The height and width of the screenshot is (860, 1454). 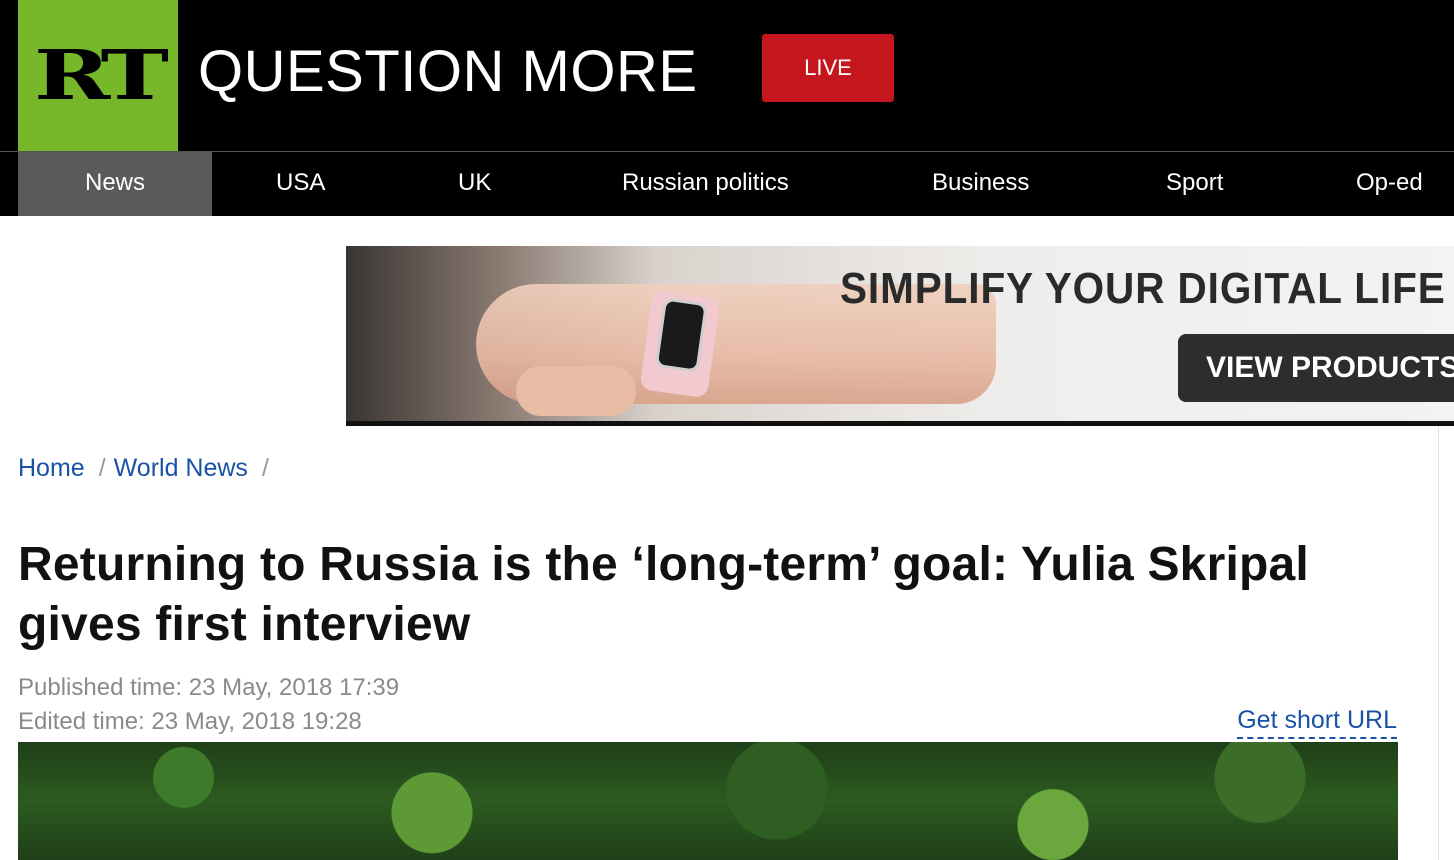 I want to click on nav-item-uk: UK, so click(x=474, y=184).